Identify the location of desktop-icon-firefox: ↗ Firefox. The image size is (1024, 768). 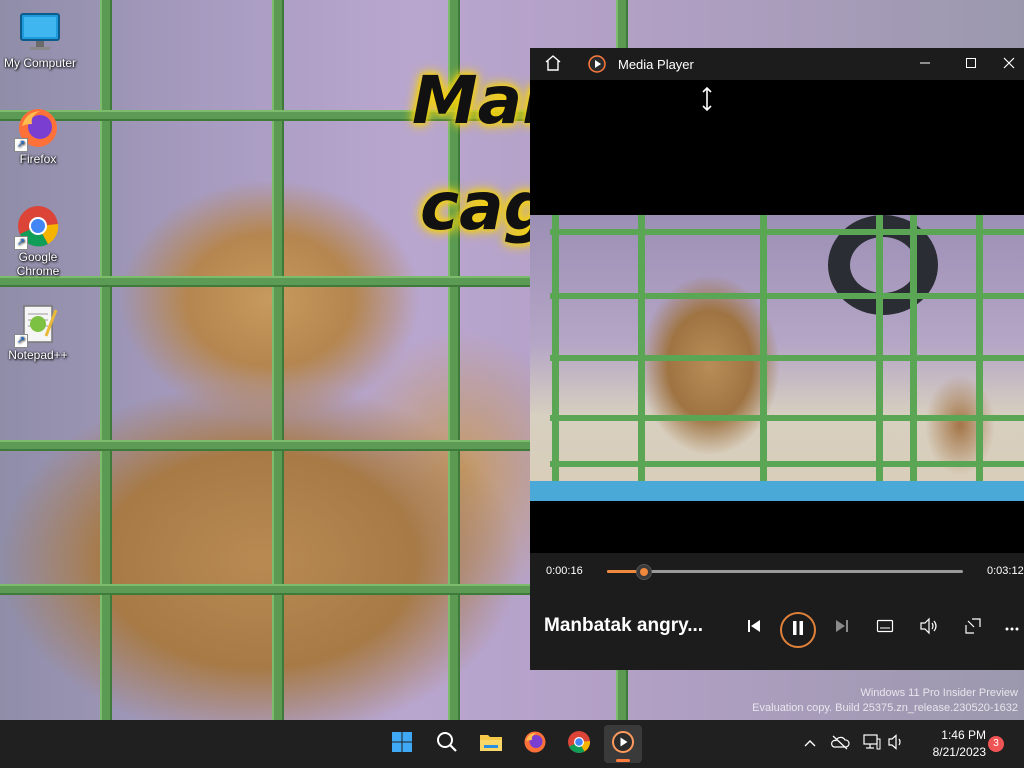
(38, 136).